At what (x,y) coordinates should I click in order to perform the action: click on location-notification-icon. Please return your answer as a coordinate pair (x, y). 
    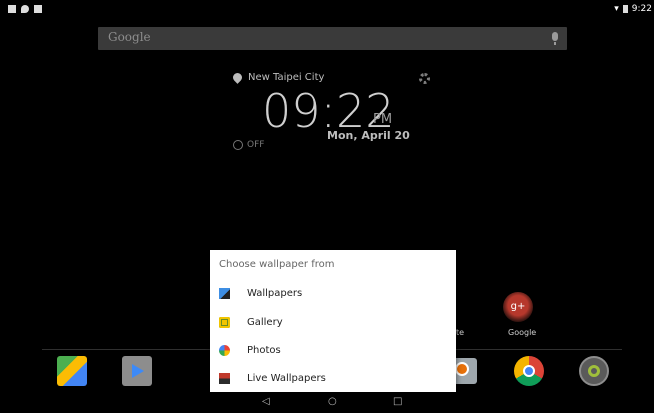
    Looking at the image, I should click on (25, 9).